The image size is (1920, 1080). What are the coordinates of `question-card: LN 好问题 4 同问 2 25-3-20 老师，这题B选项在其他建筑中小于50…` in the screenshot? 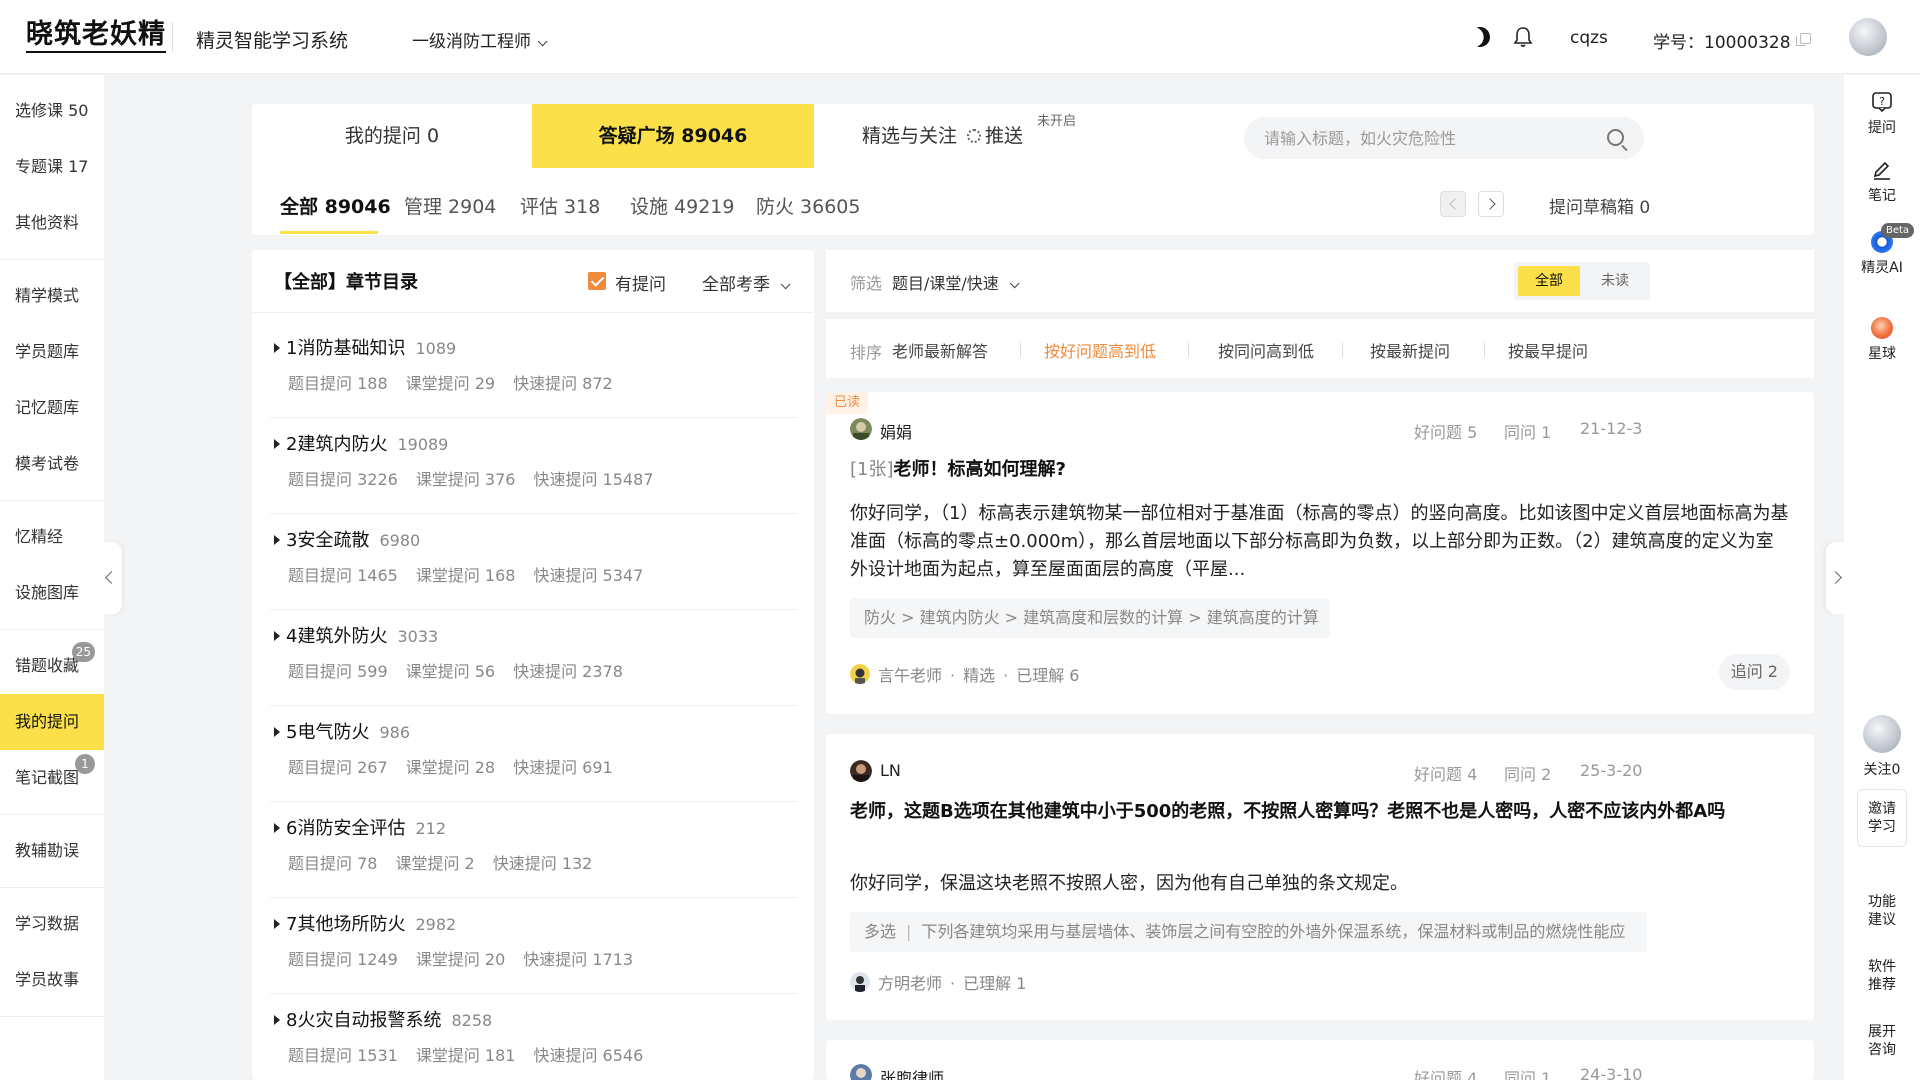 It's located at (1320, 877).